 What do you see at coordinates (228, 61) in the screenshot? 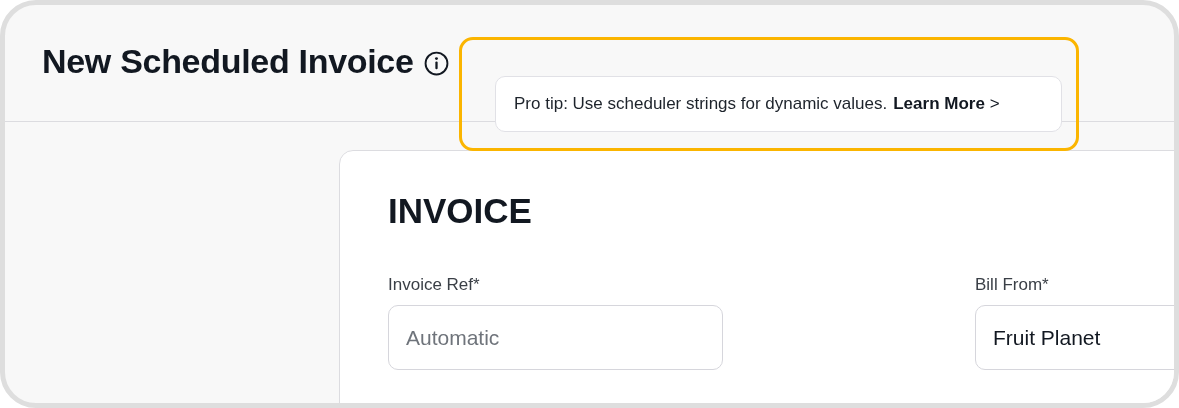
I see `page-title: New Scheduled Invoice` at bounding box center [228, 61].